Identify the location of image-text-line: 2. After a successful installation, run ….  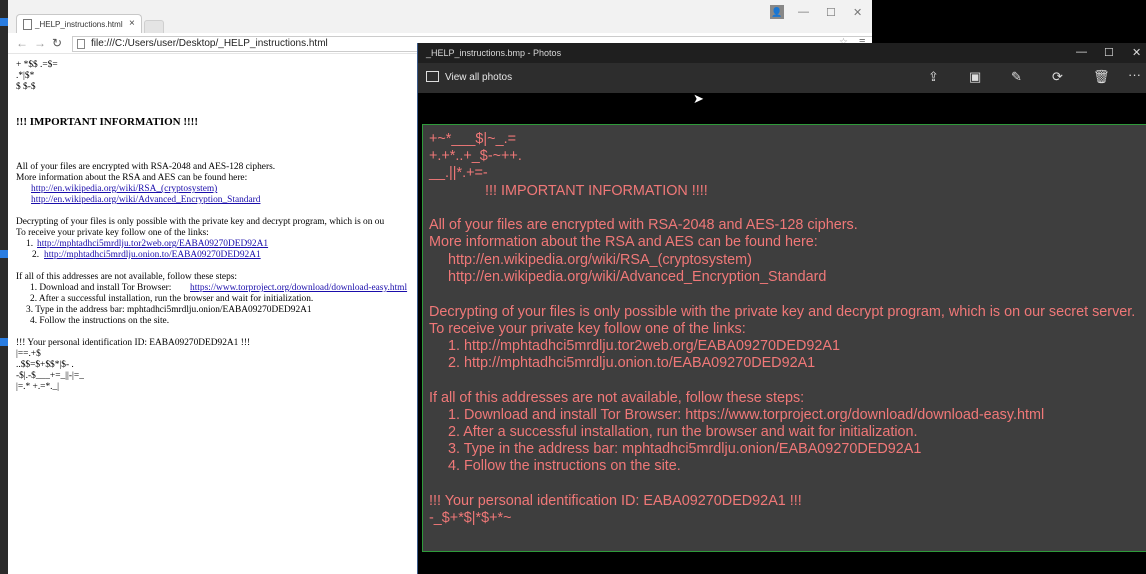
(683, 432).